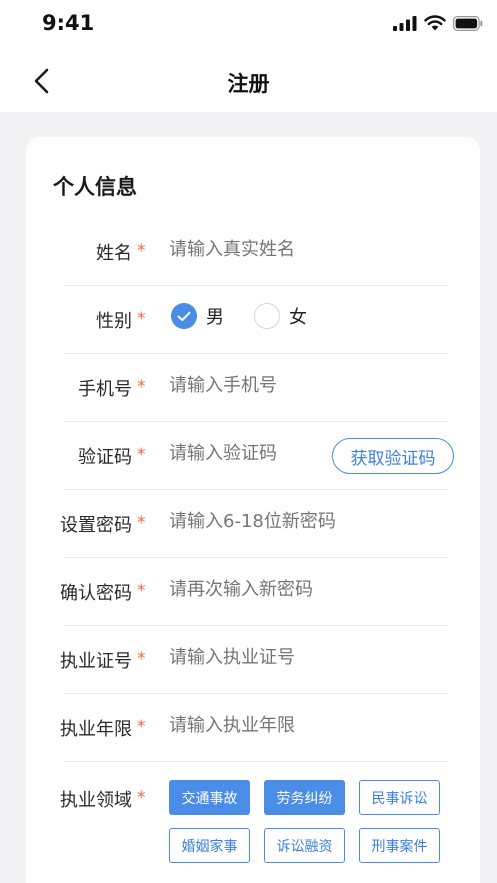  I want to click on page-title: 注册, so click(248, 84).